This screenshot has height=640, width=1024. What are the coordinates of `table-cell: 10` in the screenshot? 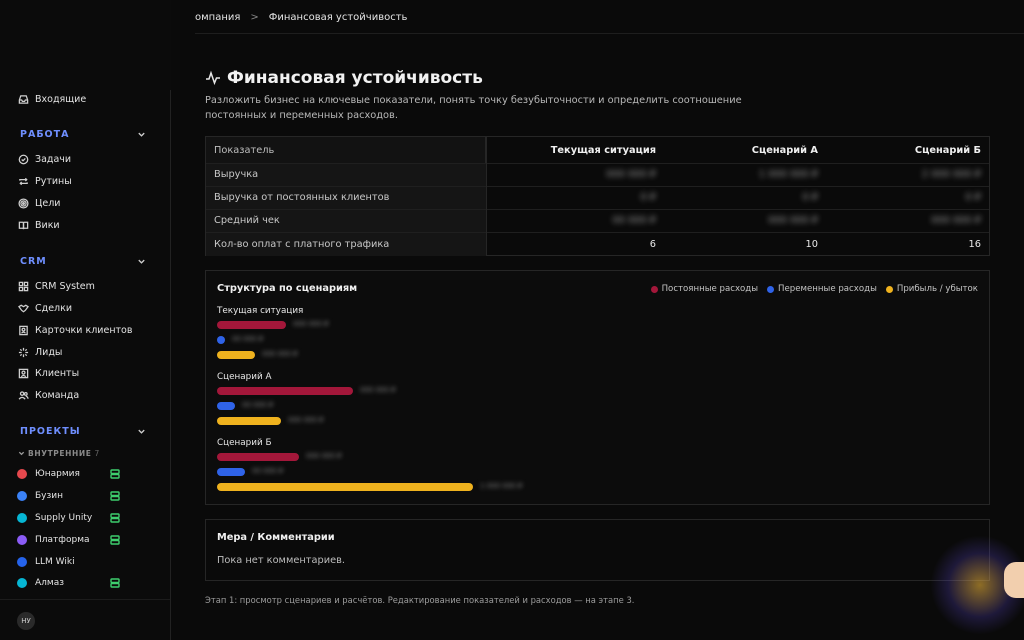 It's located at (811, 244).